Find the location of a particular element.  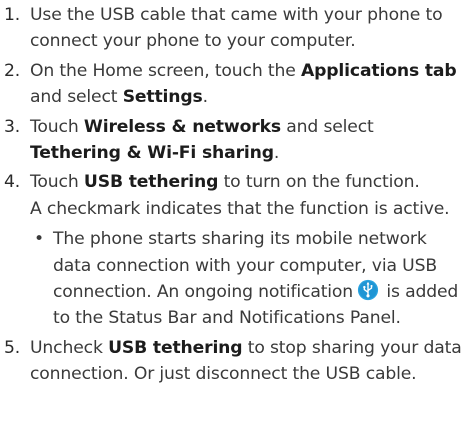

ui-term-settings: Settings is located at coordinates (162, 97).